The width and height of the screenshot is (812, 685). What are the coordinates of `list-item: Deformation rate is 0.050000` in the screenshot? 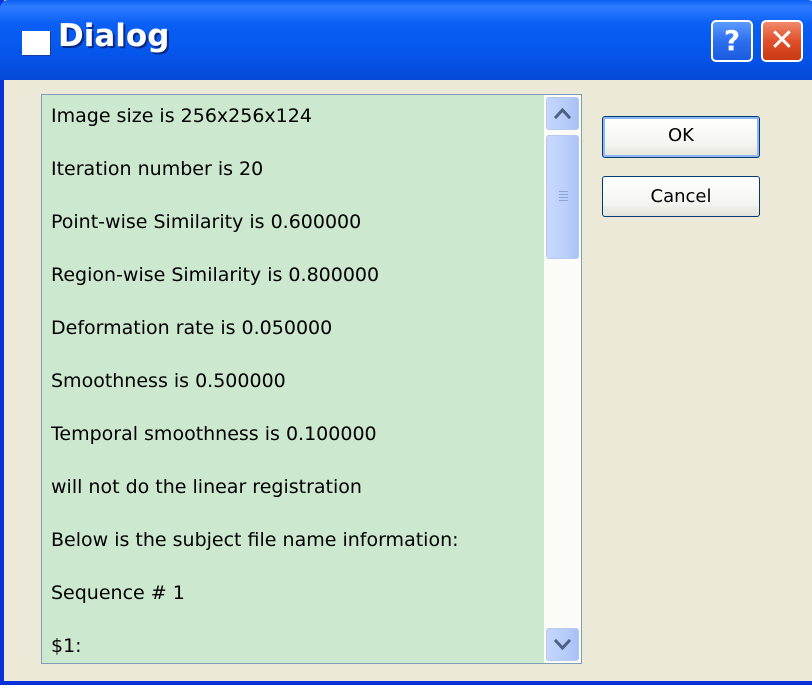 It's located at (191, 328).